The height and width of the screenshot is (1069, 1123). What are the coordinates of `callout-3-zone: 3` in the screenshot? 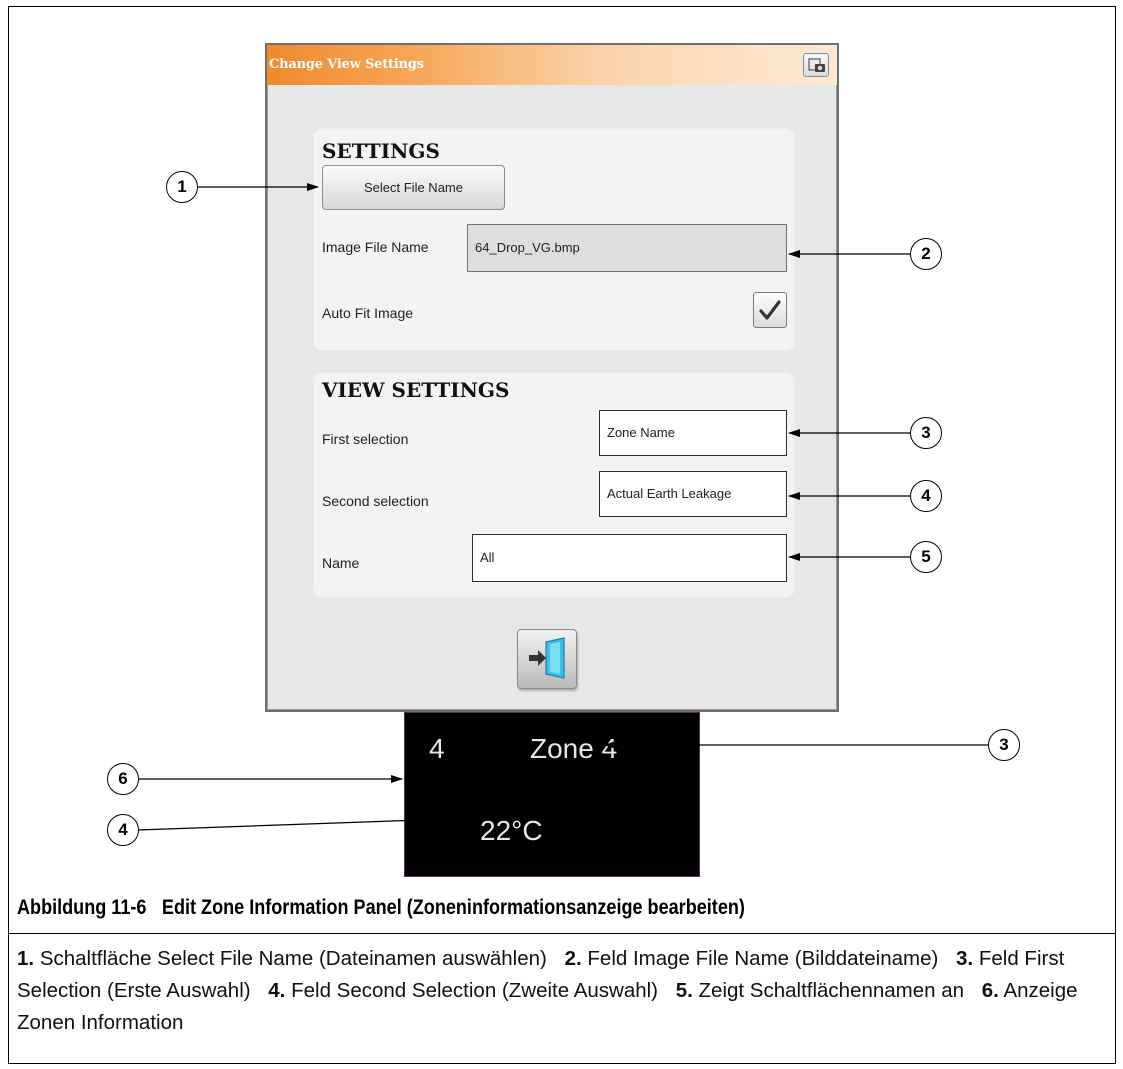 It's located at (1004, 745).